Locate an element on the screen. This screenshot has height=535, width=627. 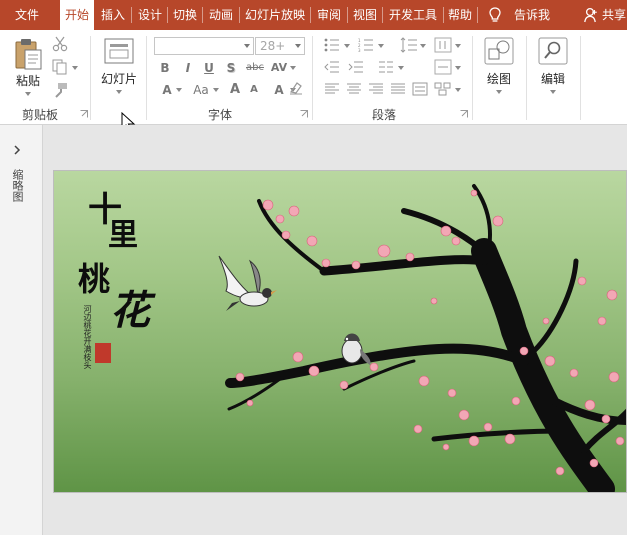
drawing-dropdown-arrow is located at coordinates (499, 92).